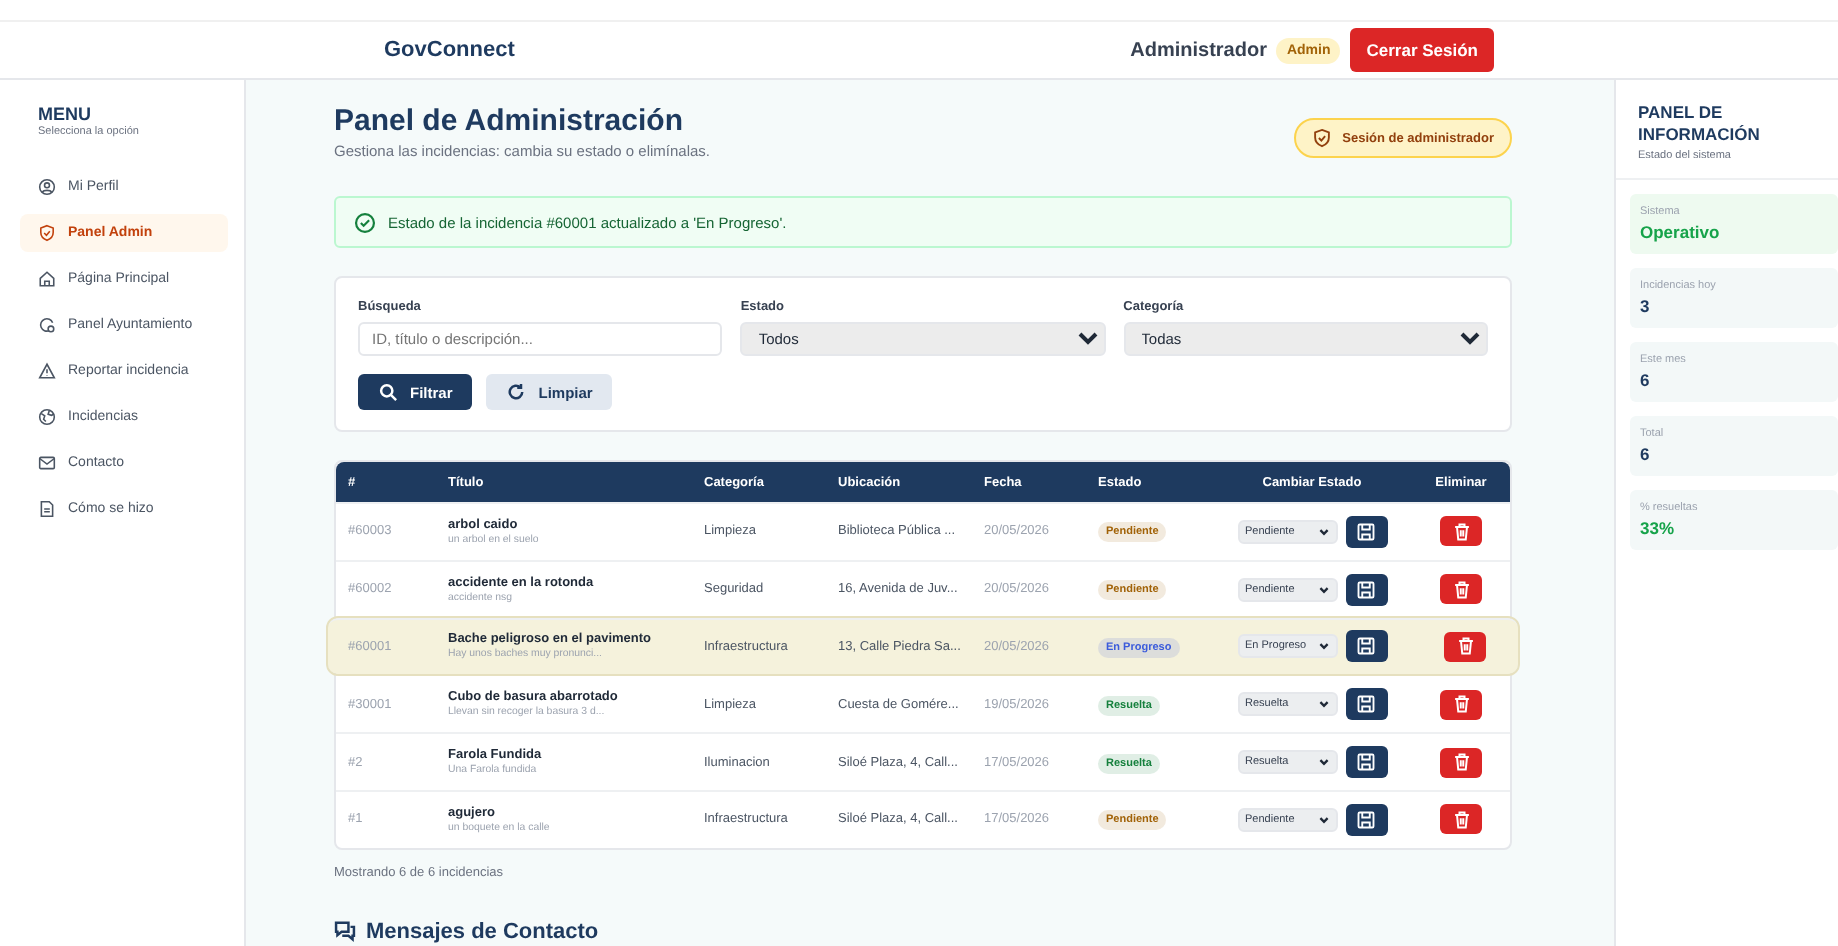 This screenshot has height=946, width=1838. What do you see at coordinates (1646, 305) in the screenshot?
I see `stat-value: 3` at bounding box center [1646, 305].